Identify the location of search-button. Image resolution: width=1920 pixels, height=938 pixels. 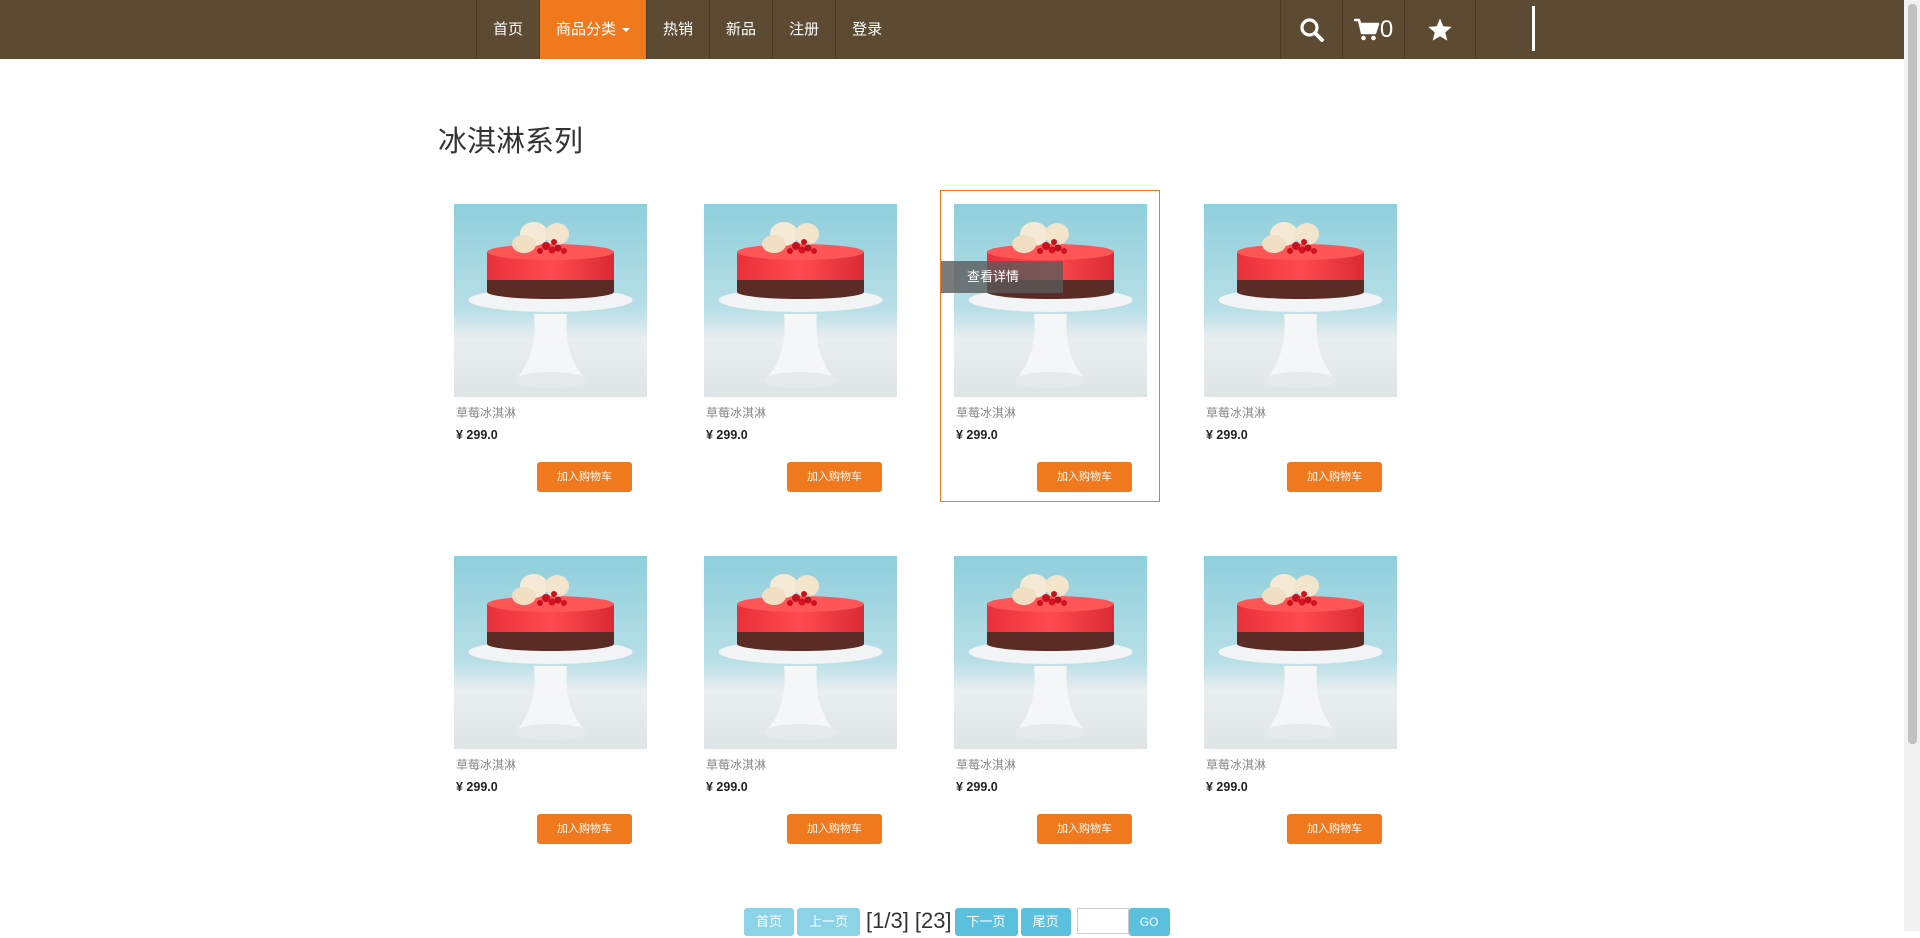
(1311, 29).